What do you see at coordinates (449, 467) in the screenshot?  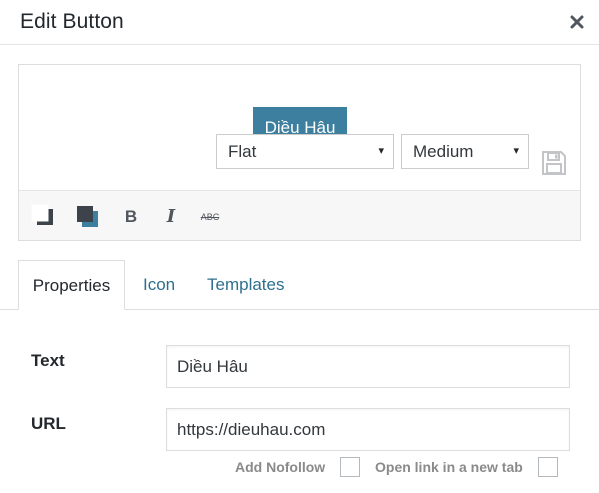 I see `new-tab-label: Open link in a new tab` at bounding box center [449, 467].